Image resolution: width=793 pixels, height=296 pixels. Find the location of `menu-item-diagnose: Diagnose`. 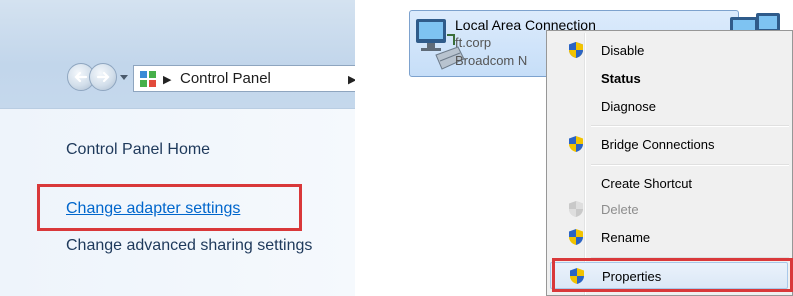

menu-item-diagnose: Diagnose is located at coordinates (669, 107).